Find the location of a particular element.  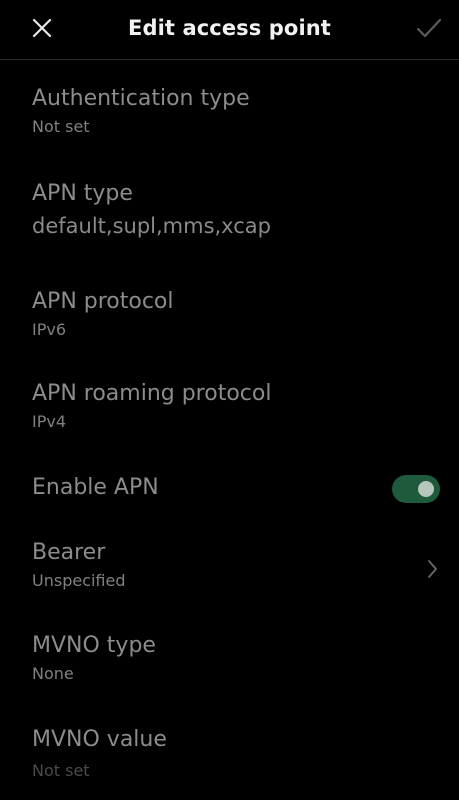

setting-value: default,supl,mms,xcap is located at coordinates (151, 226).